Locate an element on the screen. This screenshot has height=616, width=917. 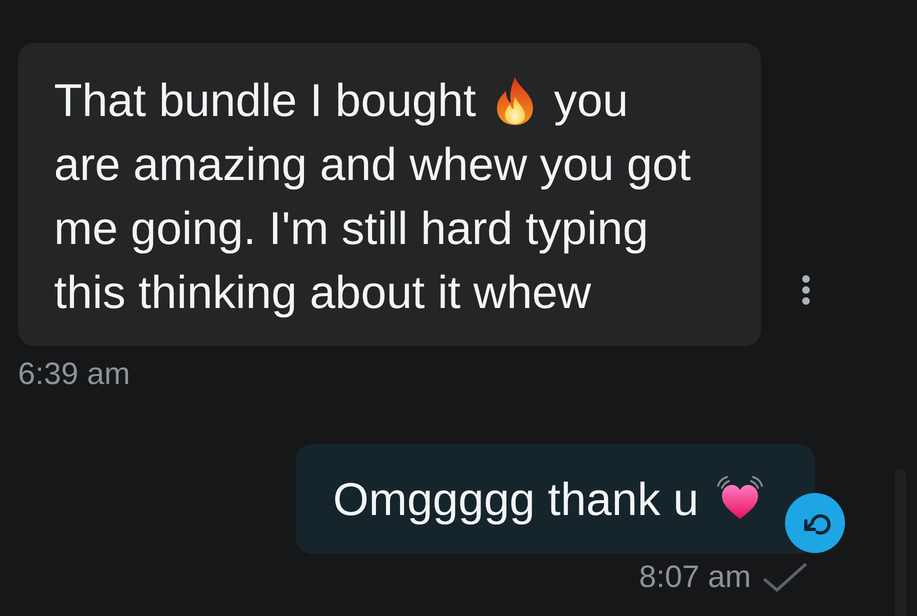
more-options-icon is located at coordinates (806, 290).